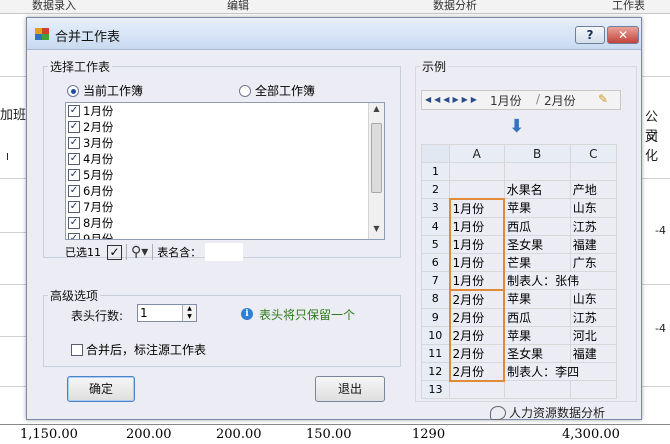 The height and width of the screenshot is (444, 670). What do you see at coordinates (49, 434) in the screenshot?
I see `bottom-cell: 1,150.00` at bounding box center [49, 434].